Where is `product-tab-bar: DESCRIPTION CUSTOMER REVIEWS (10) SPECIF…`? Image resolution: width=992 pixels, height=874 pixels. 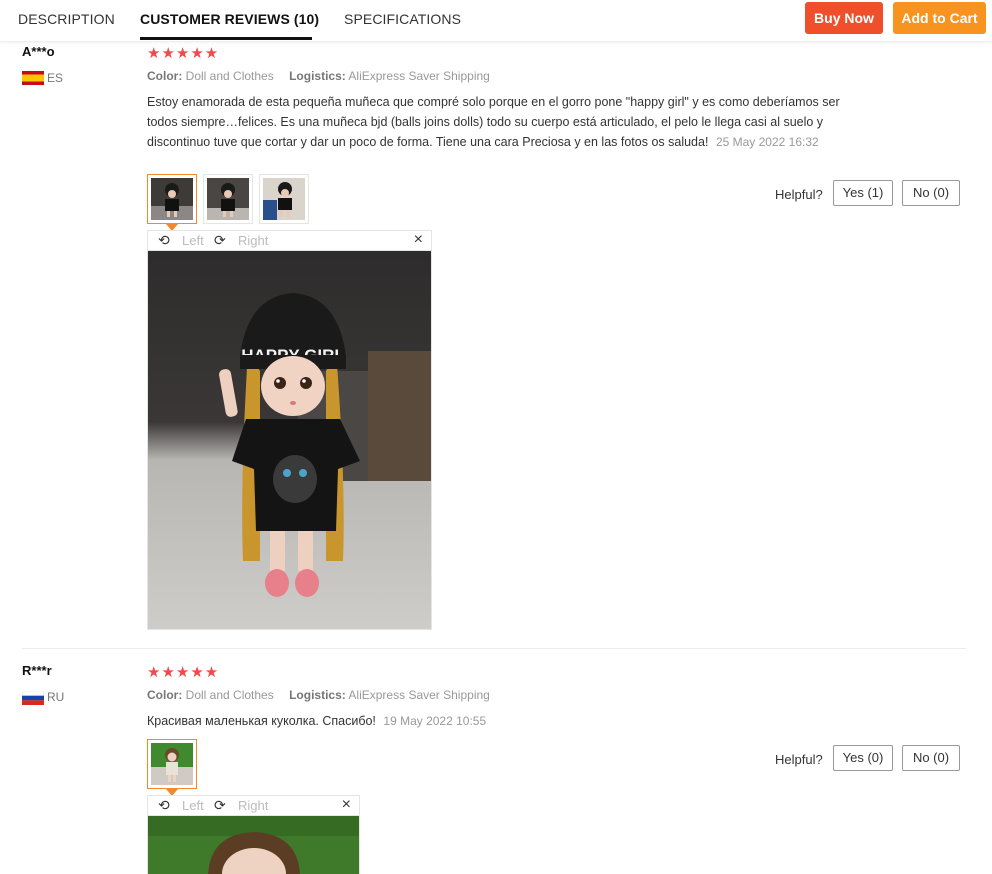 product-tab-bar: DESCRIPTION CUSTOMER REVIEWS (10) SPECIF… is located at coordinates (496, 20).